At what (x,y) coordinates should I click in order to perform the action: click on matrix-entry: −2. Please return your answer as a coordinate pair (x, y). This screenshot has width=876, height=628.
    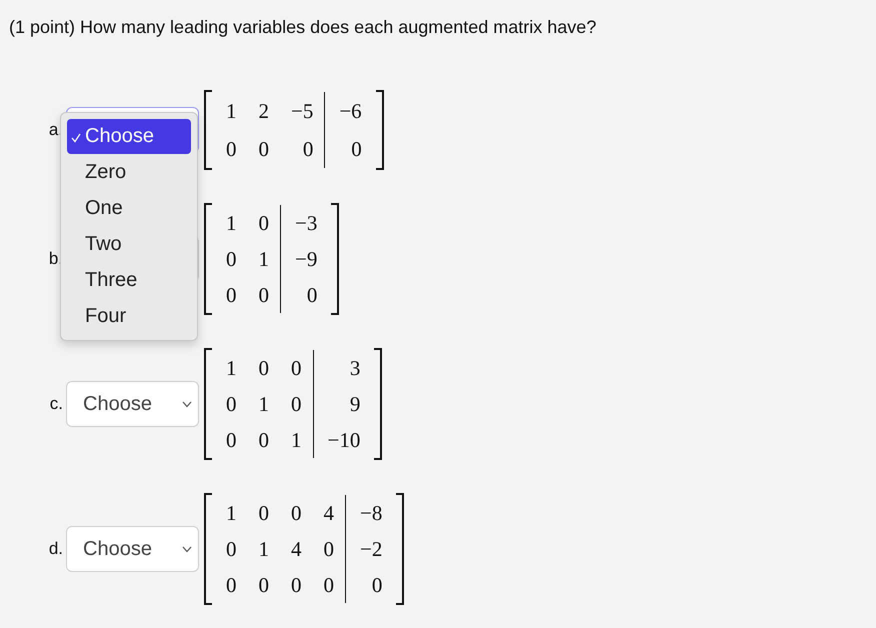
    Looking at the image, I should click on (371, 549).